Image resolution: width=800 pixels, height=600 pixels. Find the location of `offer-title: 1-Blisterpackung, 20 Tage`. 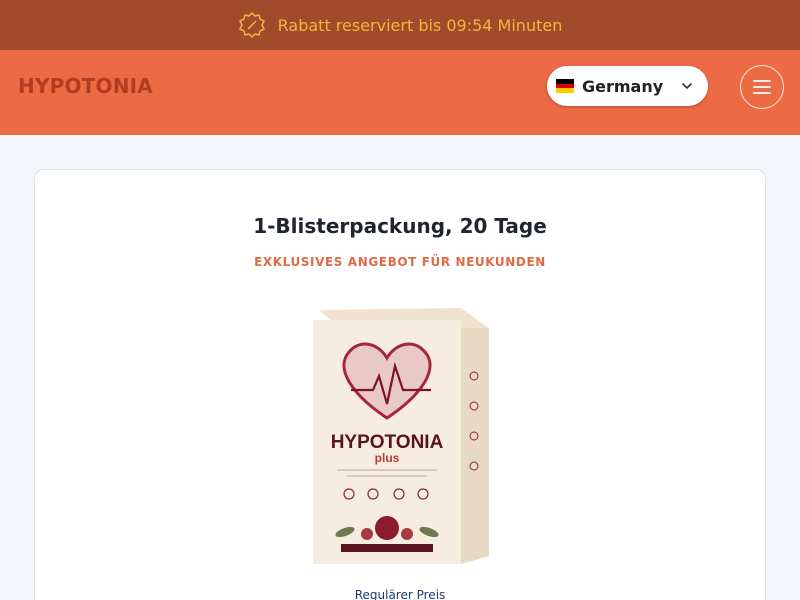

offer-title: 1-Blisterpackung, 20 Tage is located at coordinates (400, 226).